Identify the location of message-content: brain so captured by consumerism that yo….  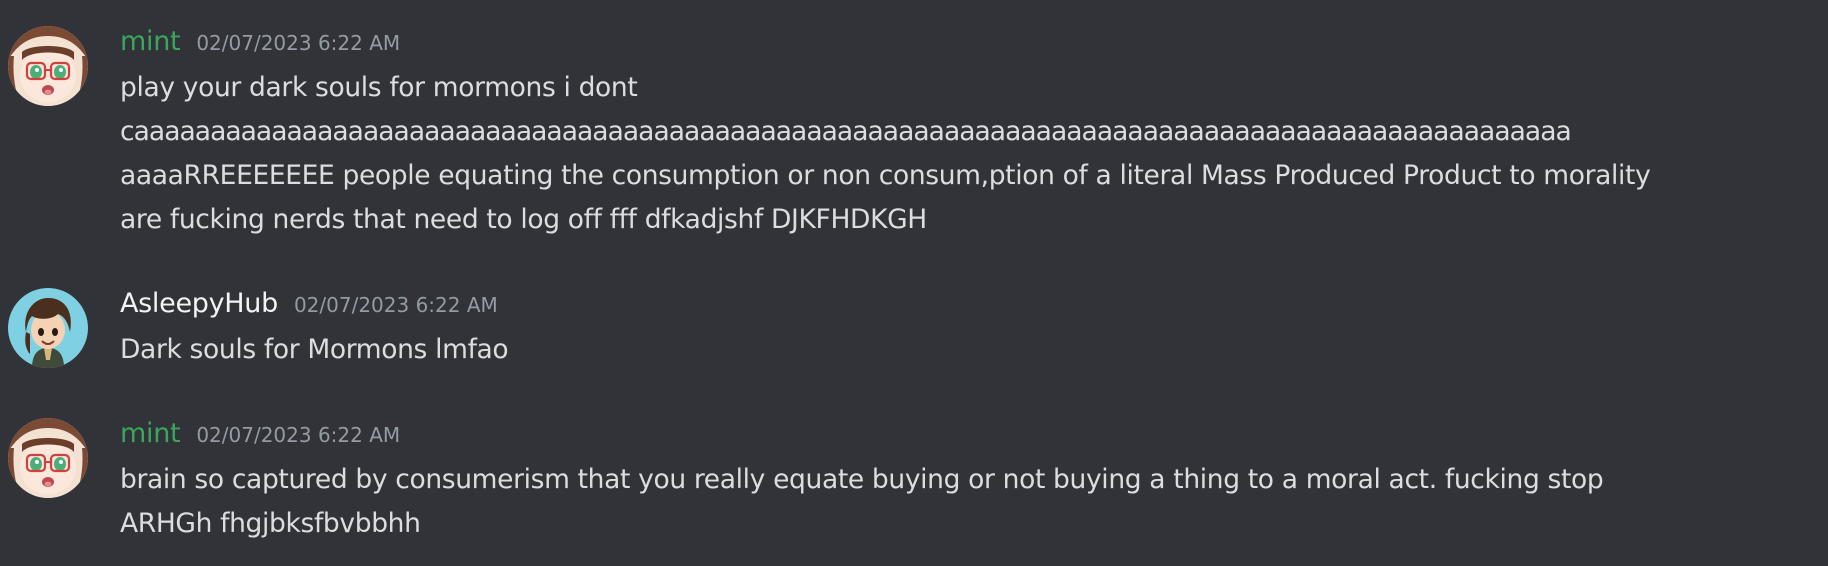
(970, 502).